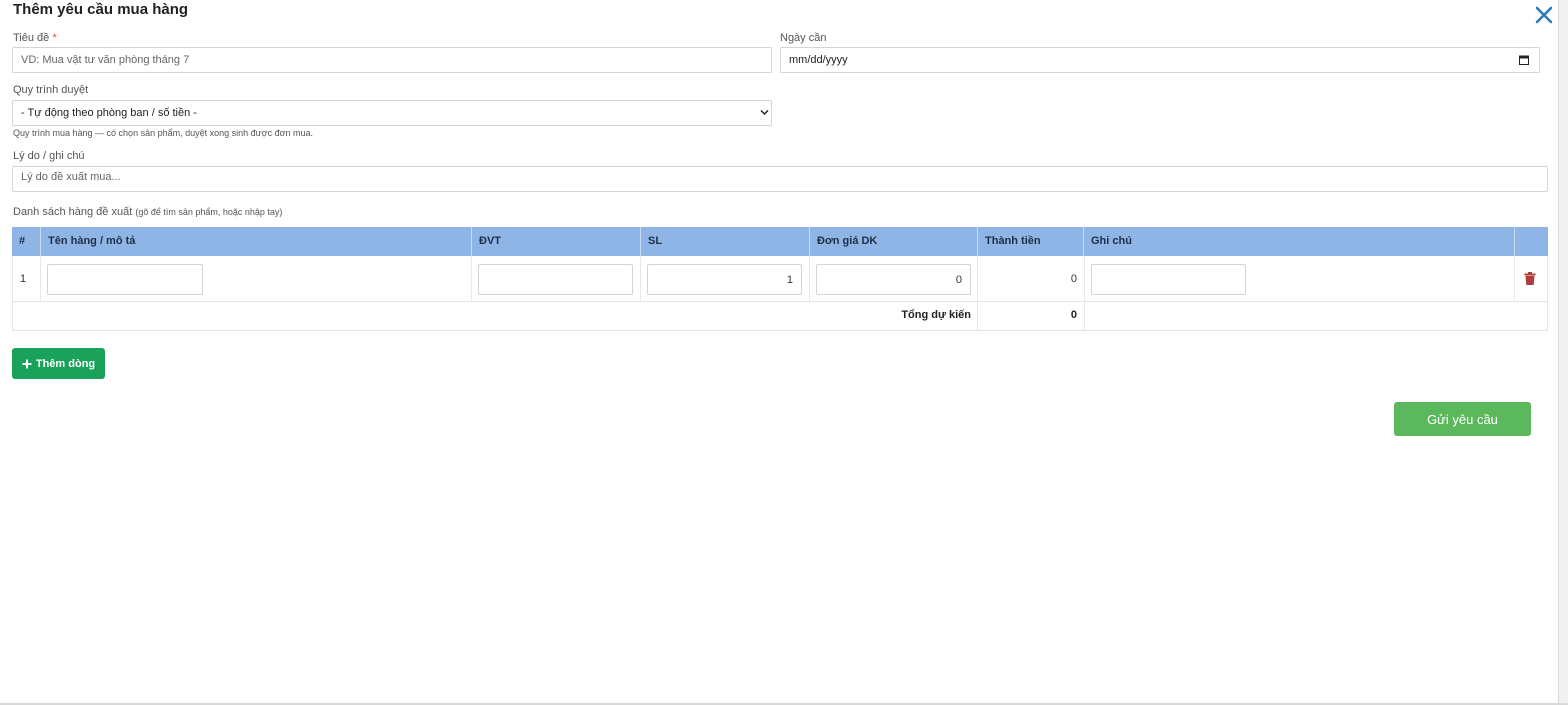 Image resolution: width=1568 pixels, height=705 pixels. Describe the element at coordinates (256, 241) in the screenshot. I see `col-name: Tên hàng / mô tả` at that location.